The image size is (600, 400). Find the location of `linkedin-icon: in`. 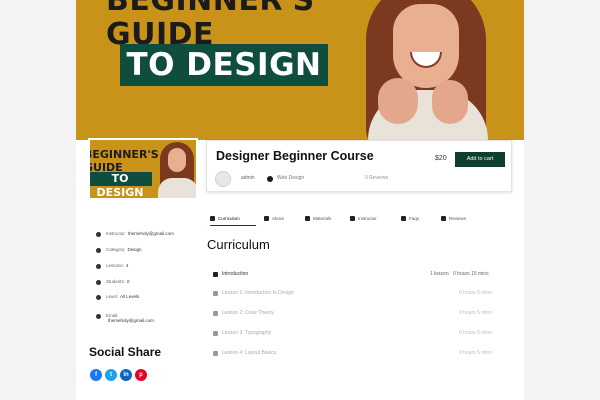

linkedin-icon: in is located at coordinates (126, 375).